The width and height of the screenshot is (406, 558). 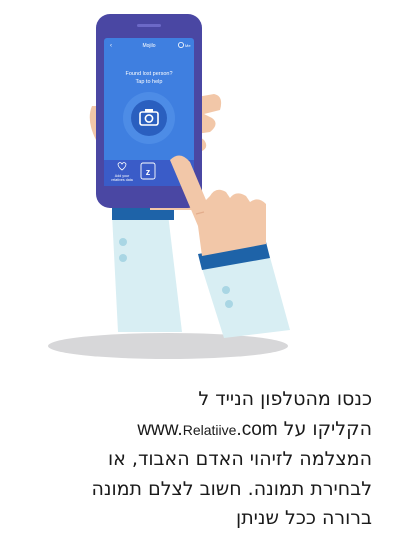 What do you see at coordinates (148, 46) in the screenshot?
I see `screen-app-title: Mojilo` at bounding box center [148, 46].